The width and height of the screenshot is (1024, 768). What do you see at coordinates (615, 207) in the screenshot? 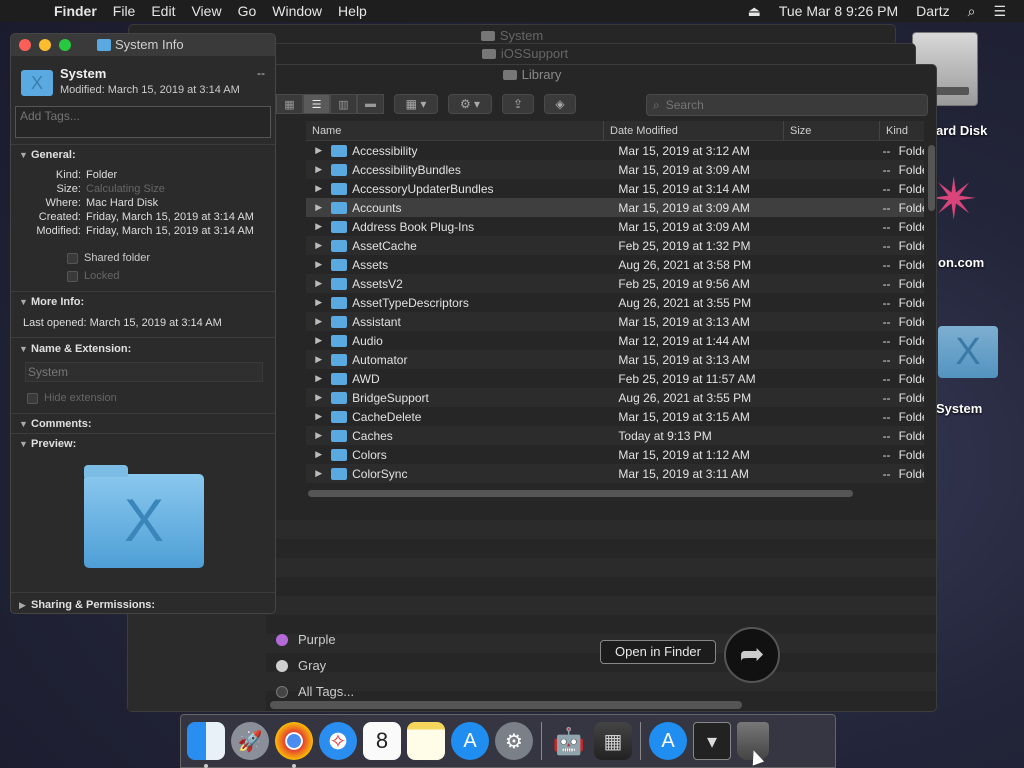
I see `table-row: ▶ Accounts Mar 15, 2019 at 3:09 AM -- Folde` at bounding box center [615, 207].